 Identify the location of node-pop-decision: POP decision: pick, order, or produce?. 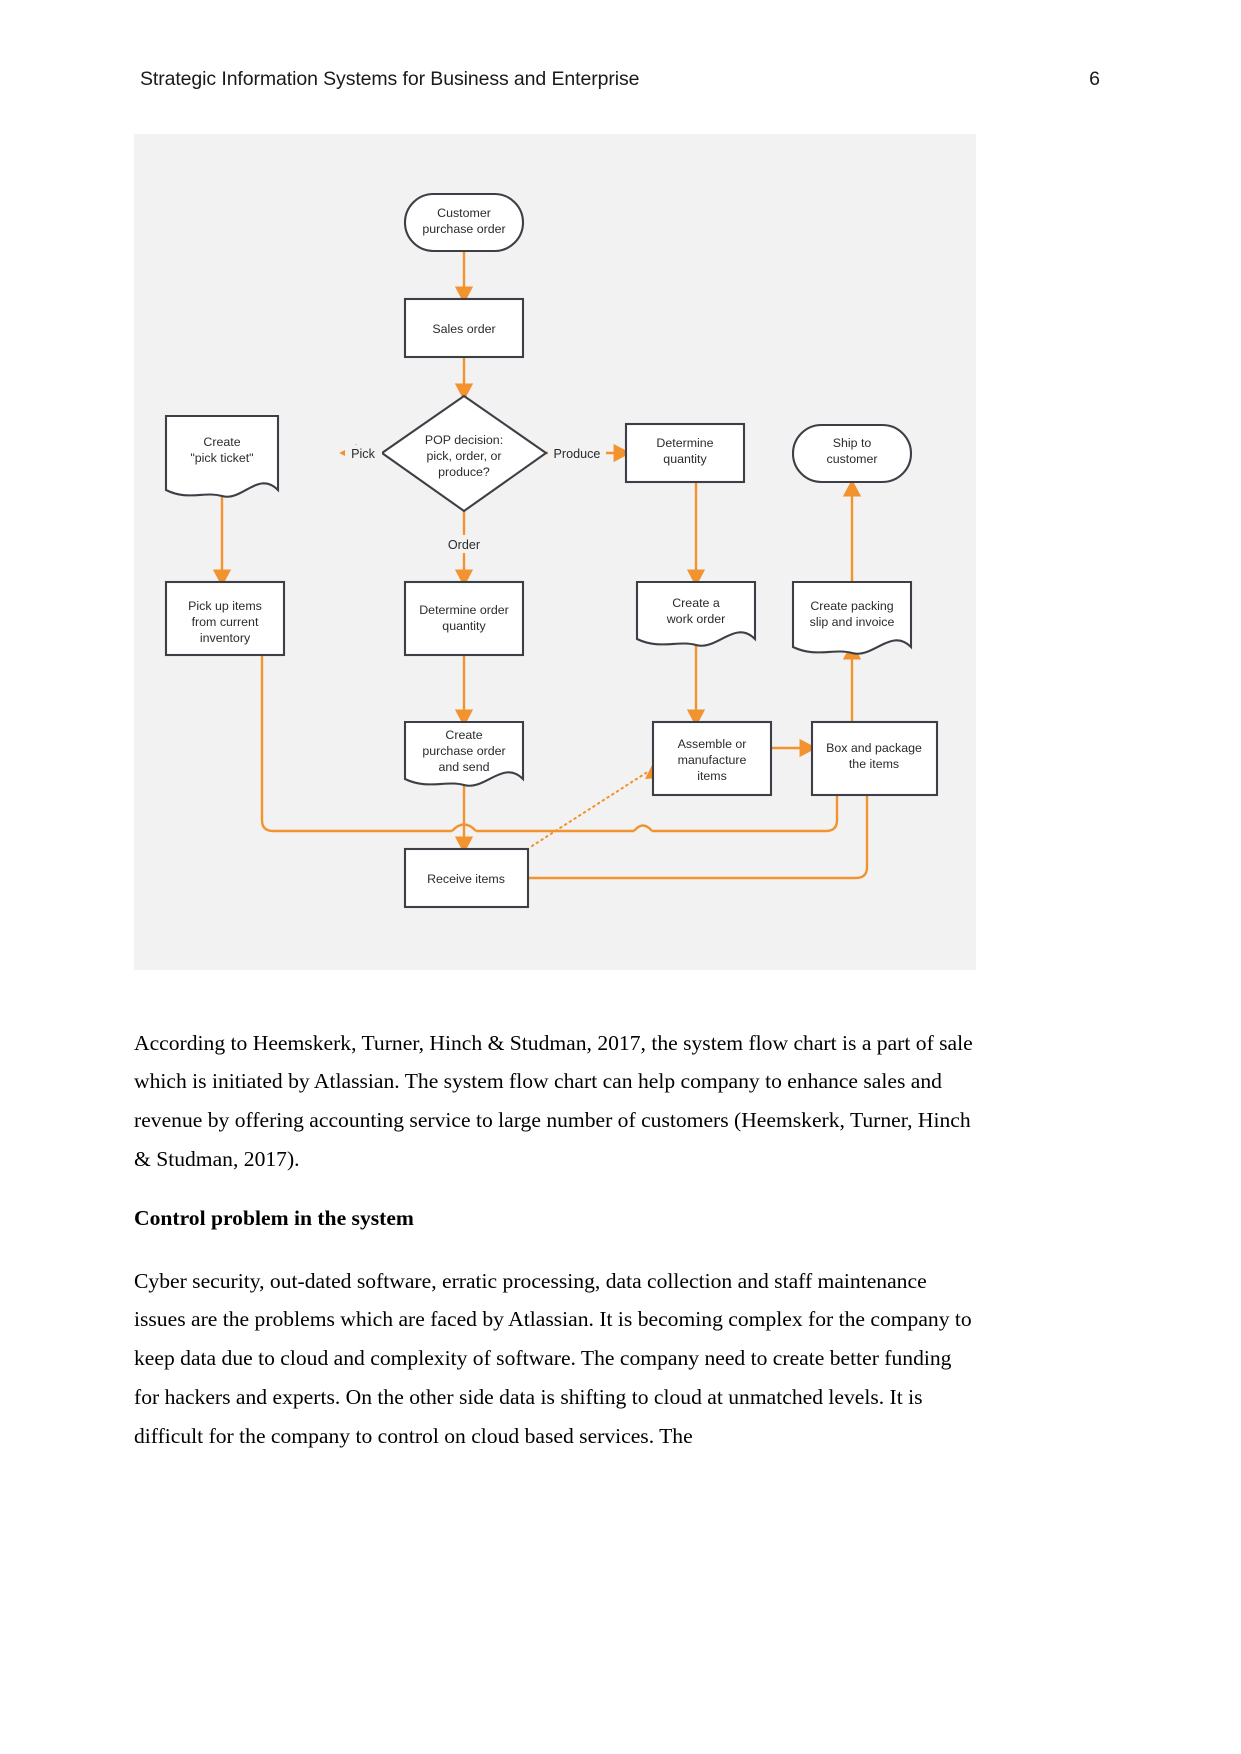
(464, 453).